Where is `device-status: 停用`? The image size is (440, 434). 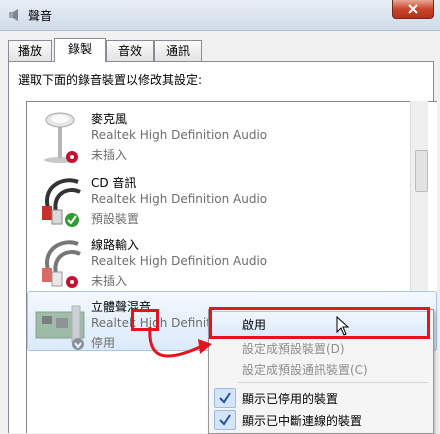
device-status: 停用 is located at coordinates (103, 343).